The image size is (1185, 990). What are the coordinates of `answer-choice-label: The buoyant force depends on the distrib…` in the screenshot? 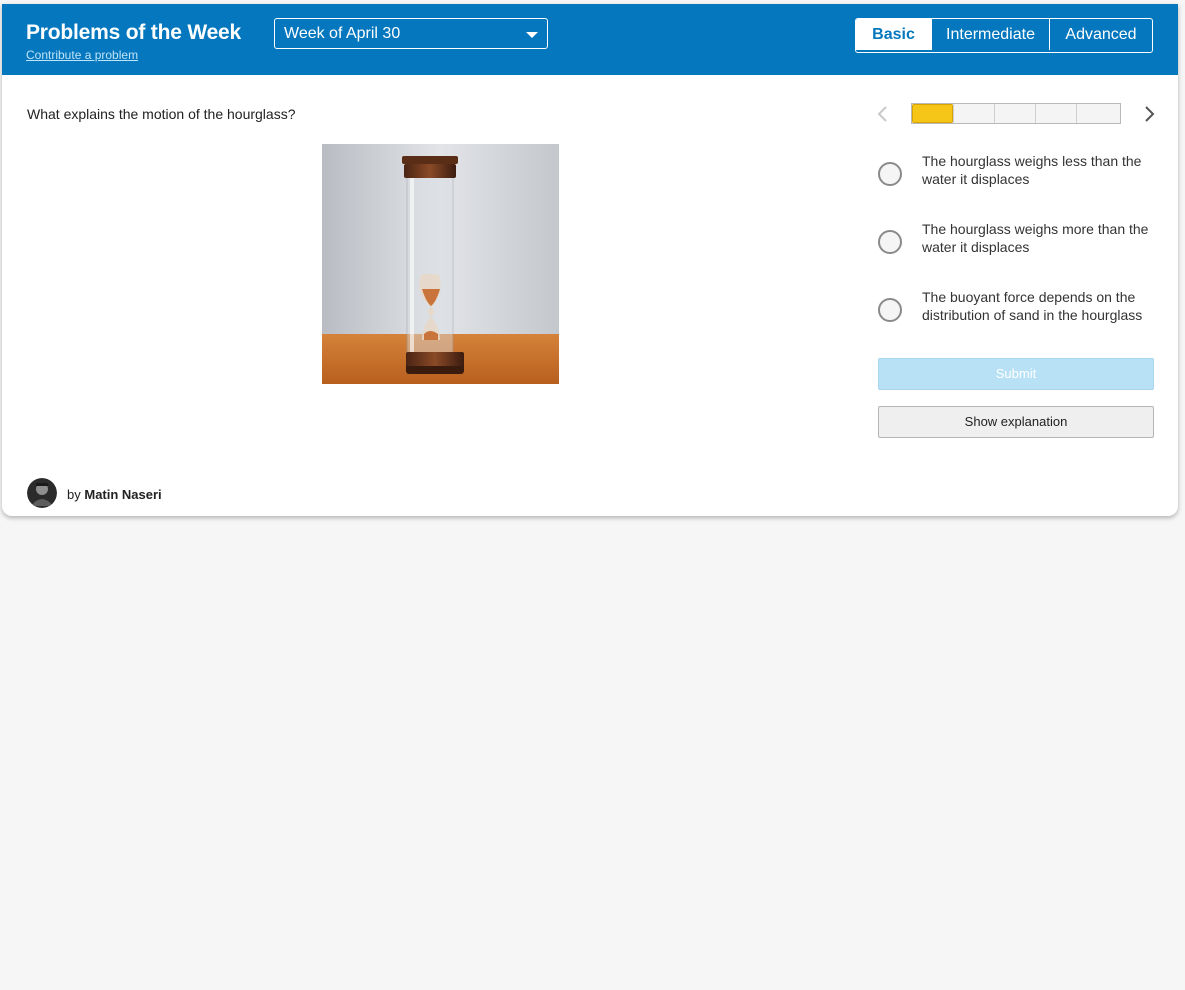 It's located at (1032, 306).